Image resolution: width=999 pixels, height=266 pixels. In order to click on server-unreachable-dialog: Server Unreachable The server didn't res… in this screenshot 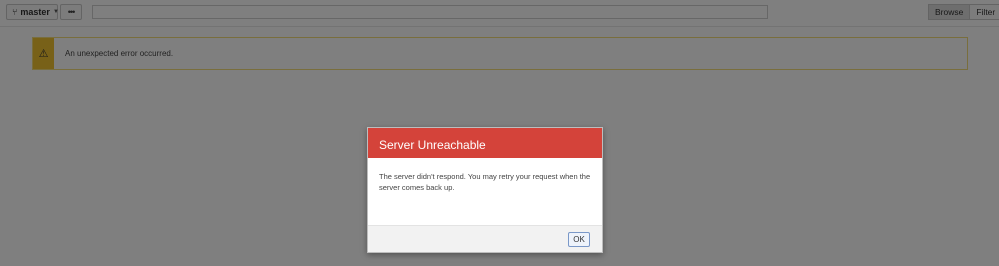, I will do `click(485, 190)`.